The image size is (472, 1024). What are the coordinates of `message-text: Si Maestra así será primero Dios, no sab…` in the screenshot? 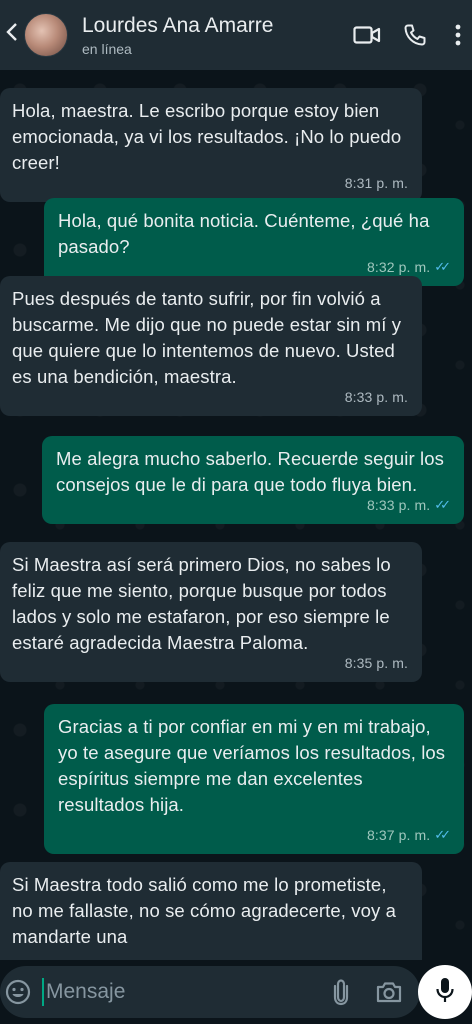 It's located at (201, 603).